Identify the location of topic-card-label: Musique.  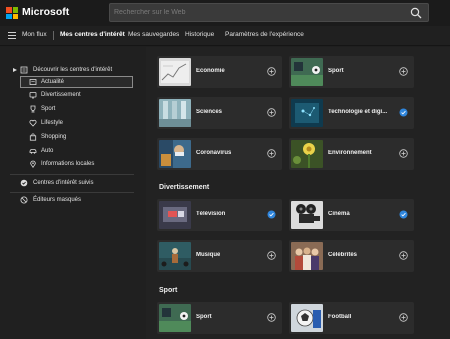
(208, 255).